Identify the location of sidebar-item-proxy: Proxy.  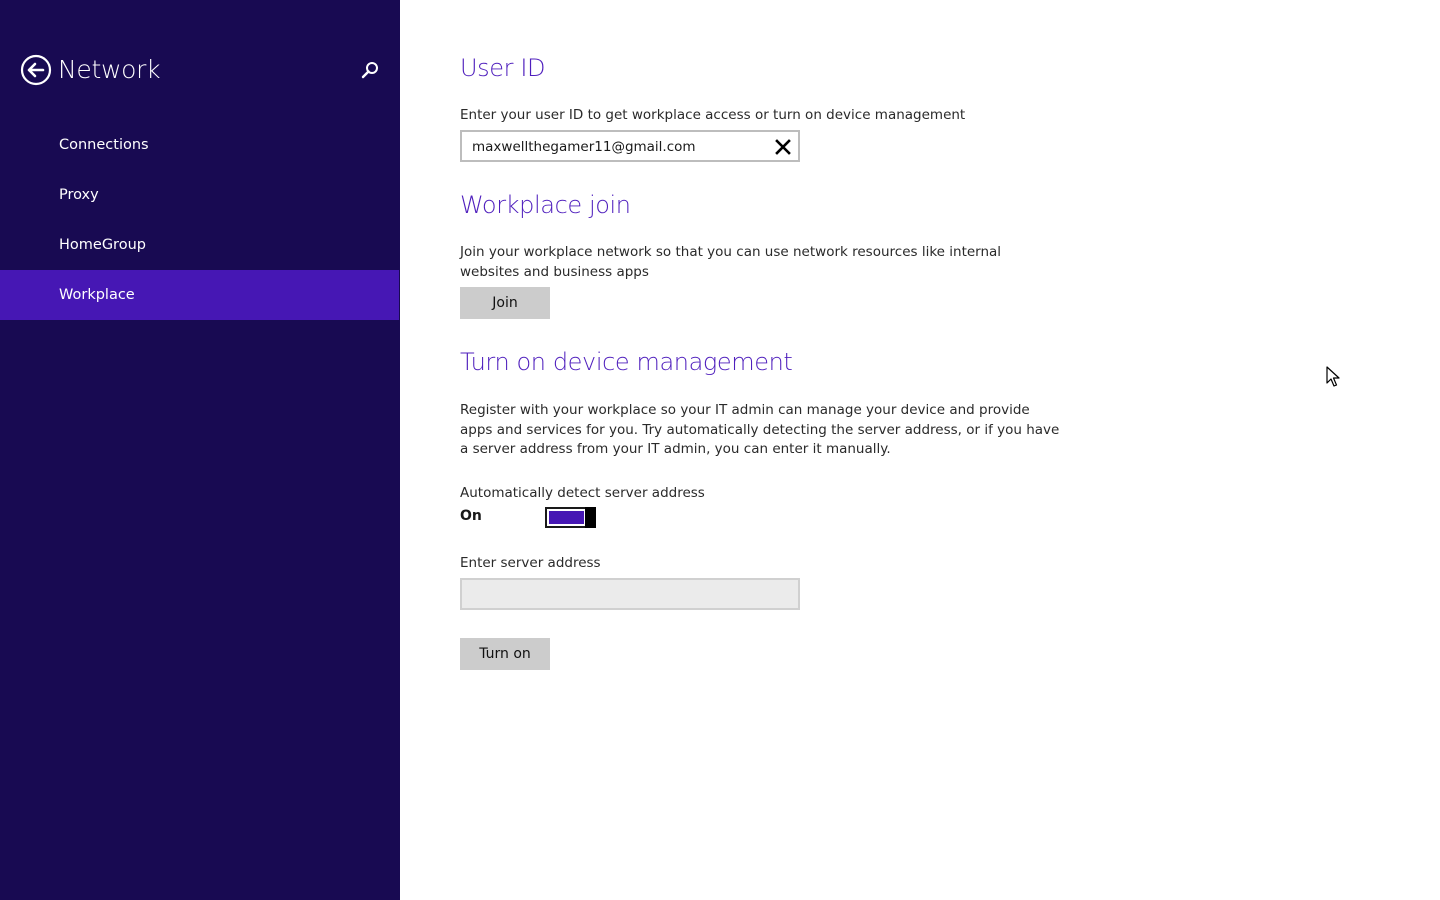
(199, 195).